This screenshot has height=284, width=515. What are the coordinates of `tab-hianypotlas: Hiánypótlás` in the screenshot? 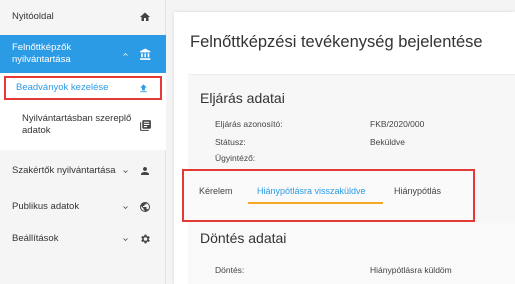 It's located at (417, 191).